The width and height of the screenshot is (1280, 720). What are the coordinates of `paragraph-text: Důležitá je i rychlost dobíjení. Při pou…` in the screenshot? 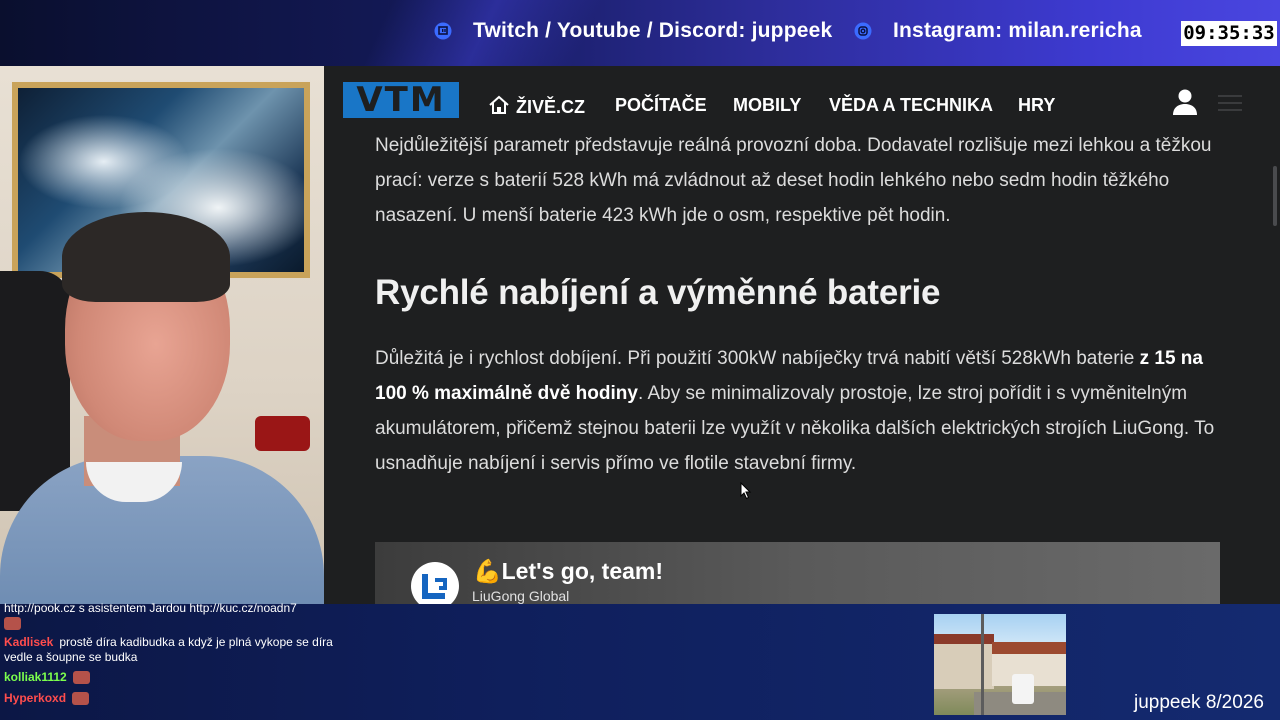 It's located at (757, 358).